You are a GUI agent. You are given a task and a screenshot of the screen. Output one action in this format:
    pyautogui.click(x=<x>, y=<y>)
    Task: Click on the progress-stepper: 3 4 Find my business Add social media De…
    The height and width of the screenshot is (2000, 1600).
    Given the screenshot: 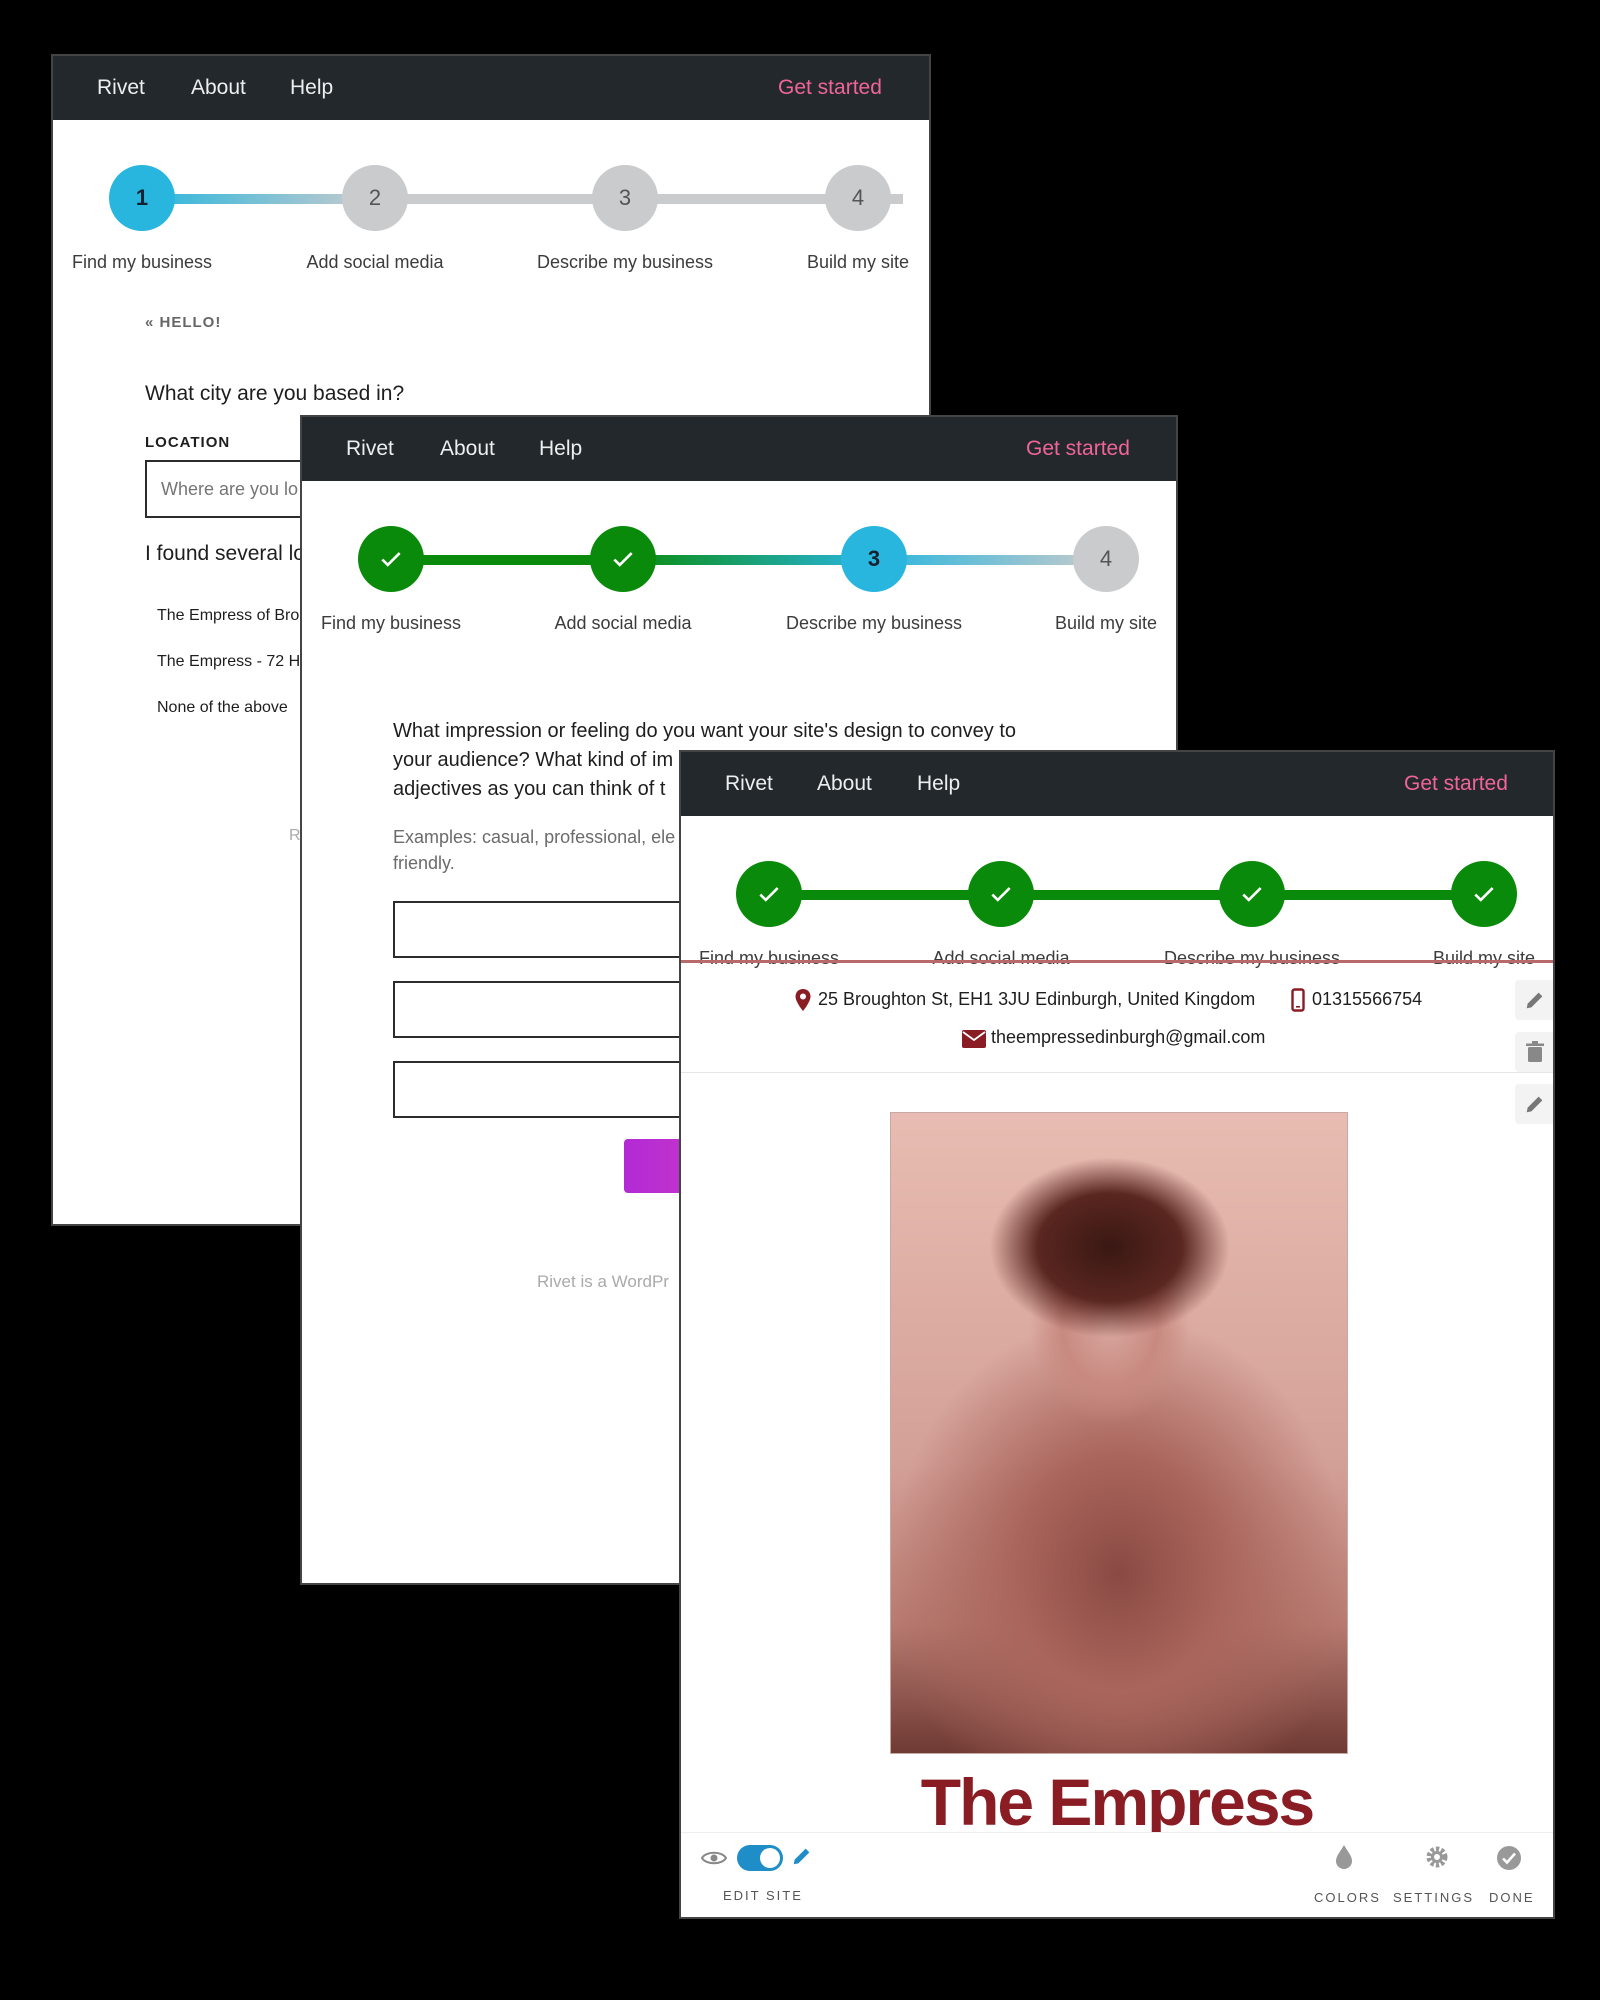 What is the action you would take?
    pyautogui.click(x=739, y=557)
    